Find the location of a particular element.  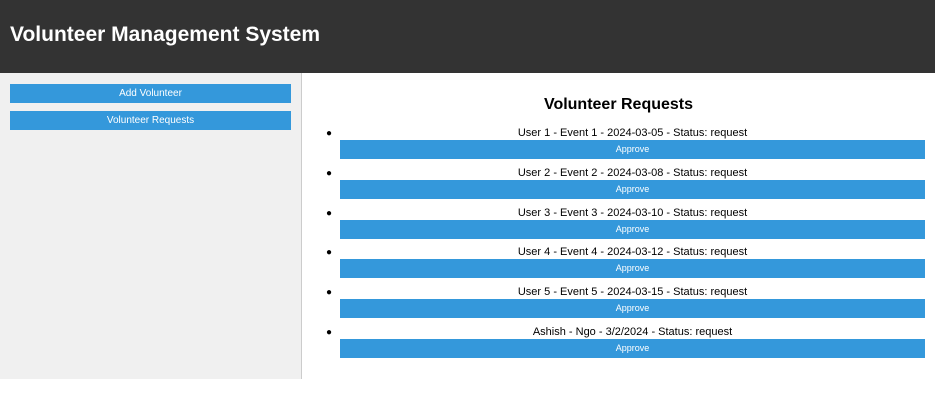

page-title: Volunteer Requests is located at coordinates (618, 104).